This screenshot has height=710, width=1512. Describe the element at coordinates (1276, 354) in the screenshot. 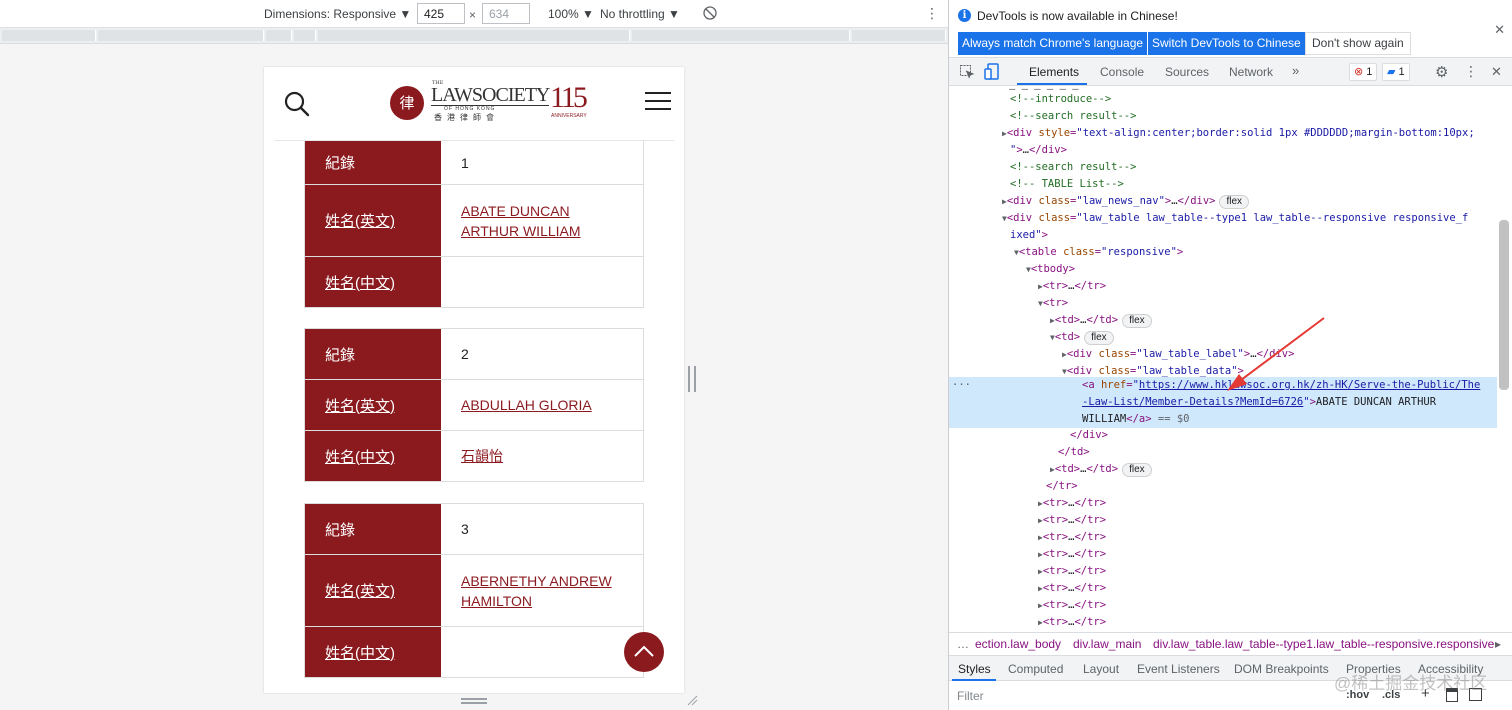

I see `red-arrow-annotation` at that location.